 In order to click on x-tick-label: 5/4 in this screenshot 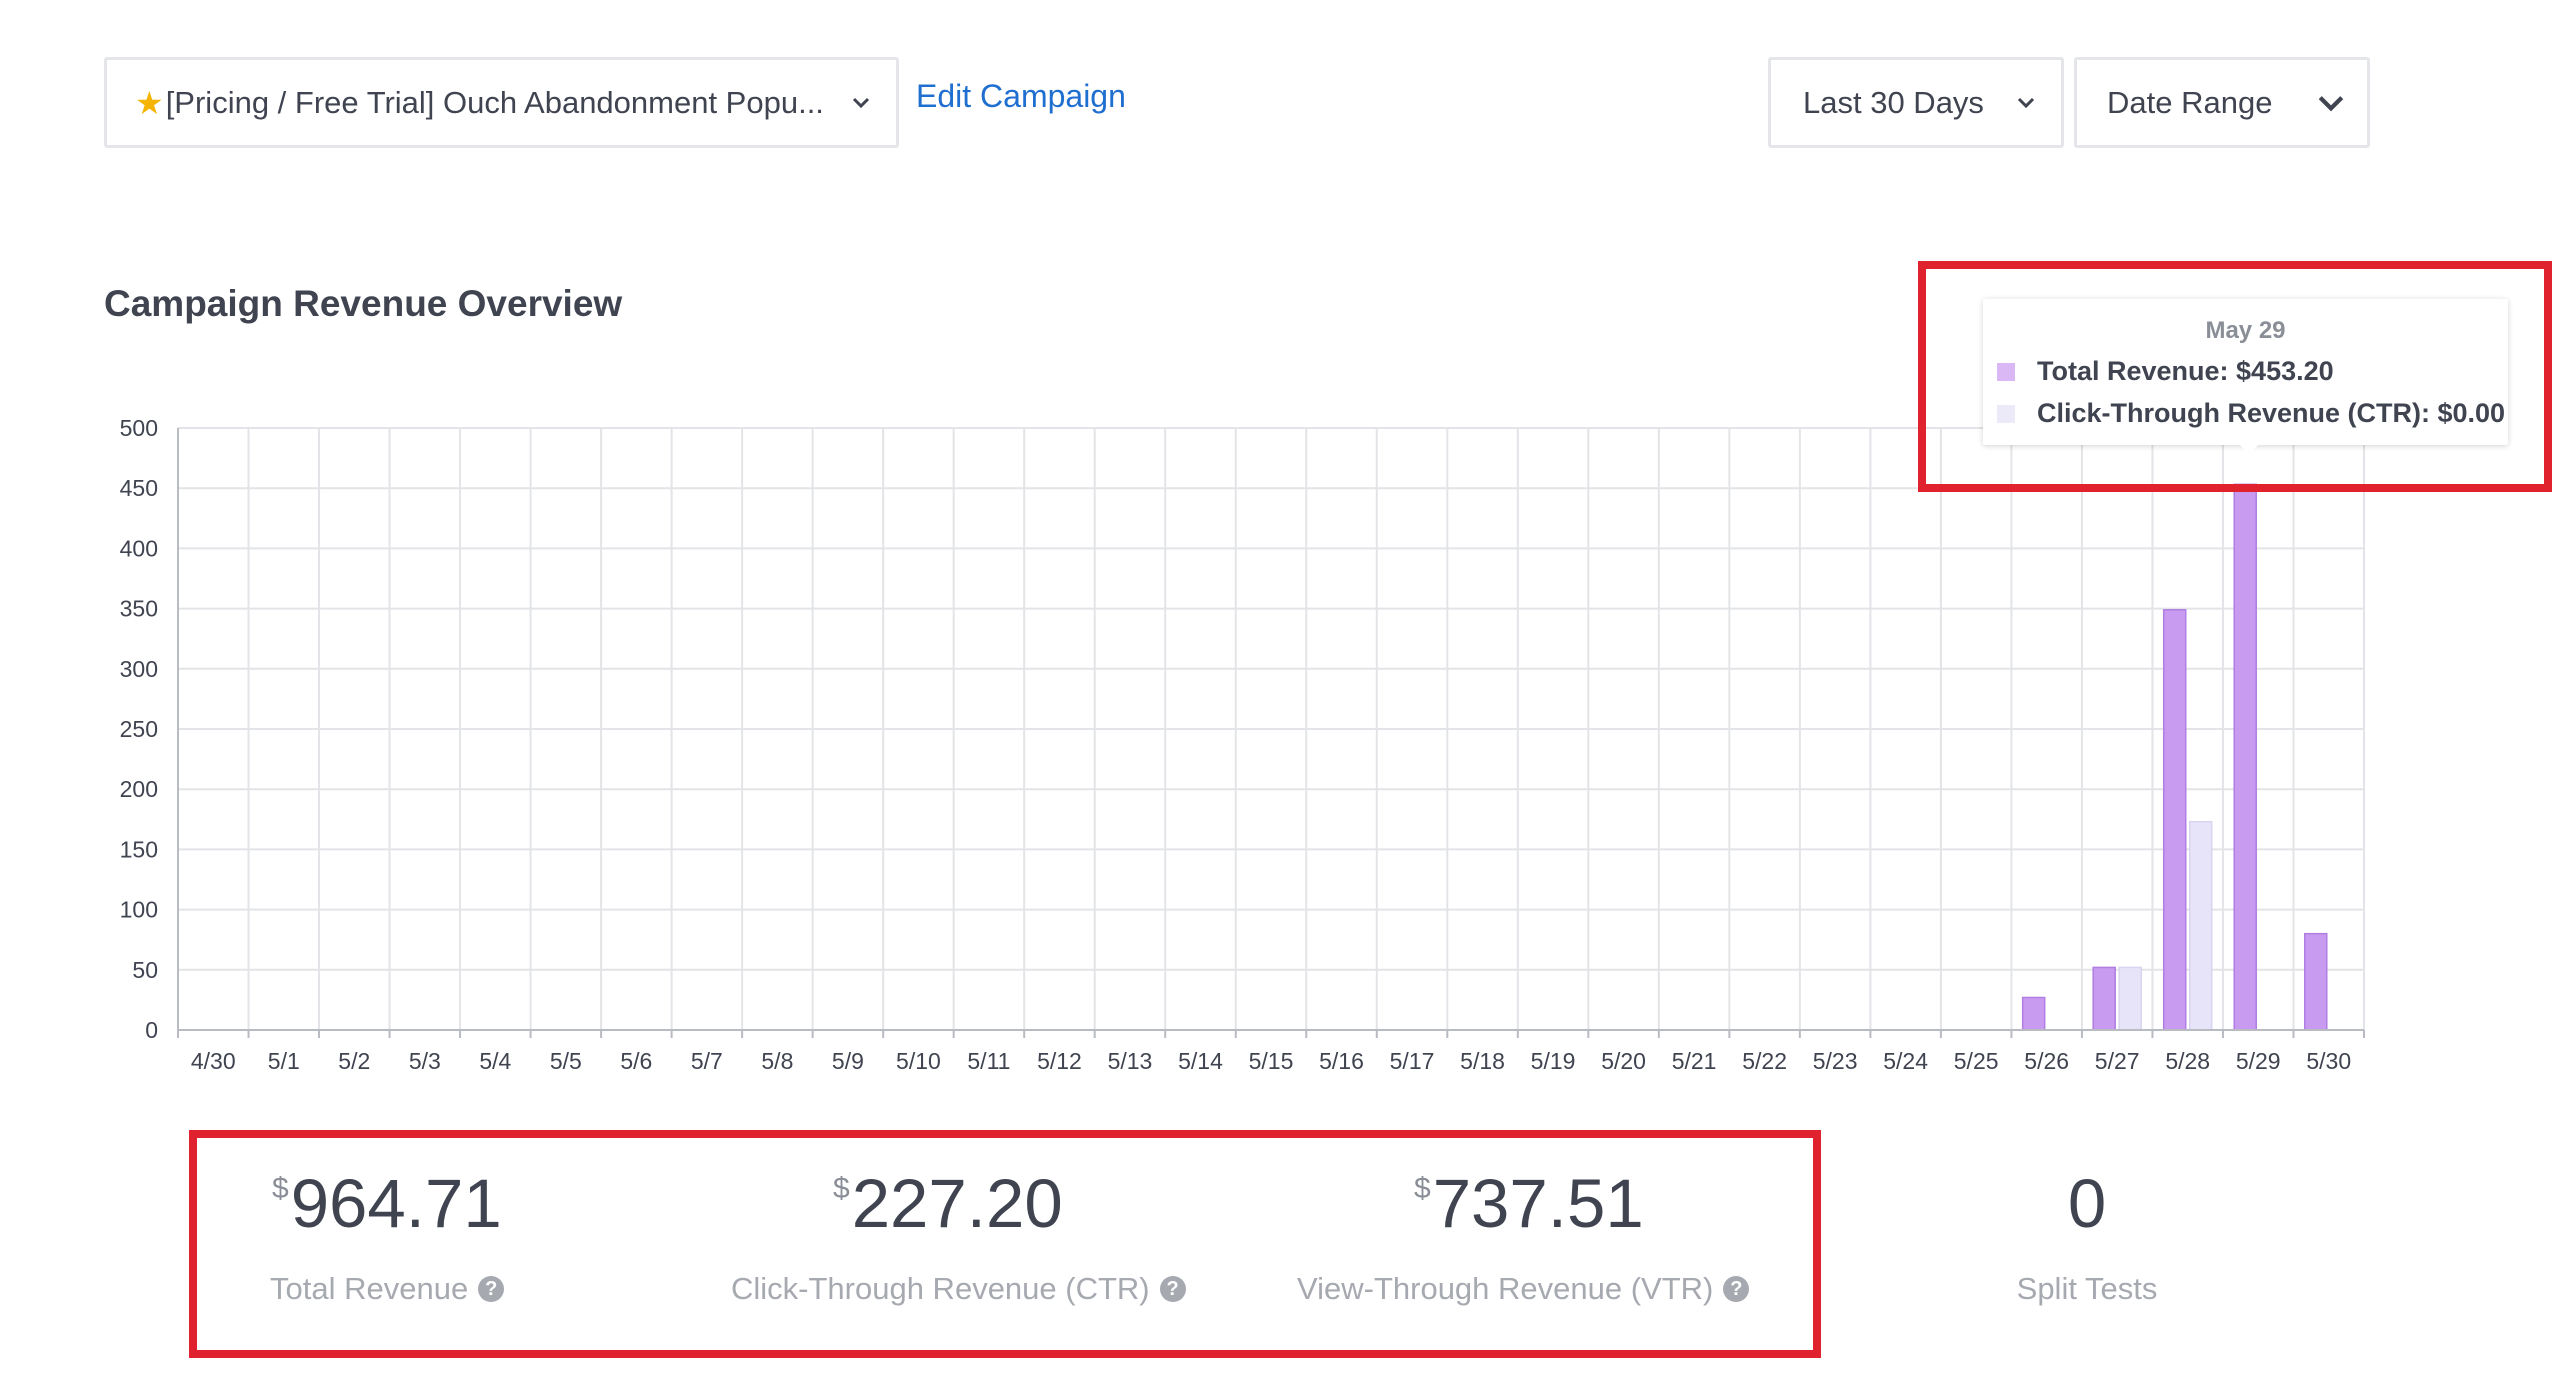, I will do `click(495, 1061)`.